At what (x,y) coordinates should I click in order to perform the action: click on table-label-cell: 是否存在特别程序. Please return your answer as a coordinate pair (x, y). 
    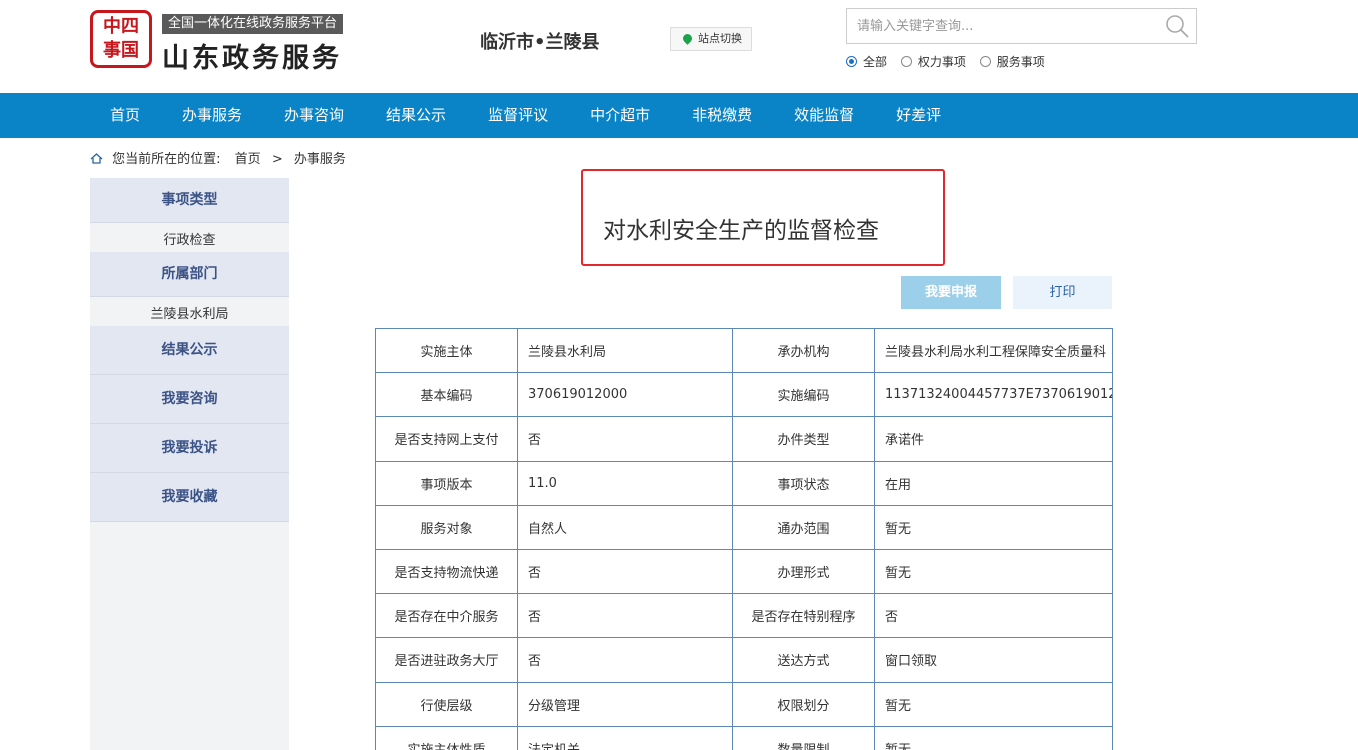
    Looking at the image, I should click on (803, 616).